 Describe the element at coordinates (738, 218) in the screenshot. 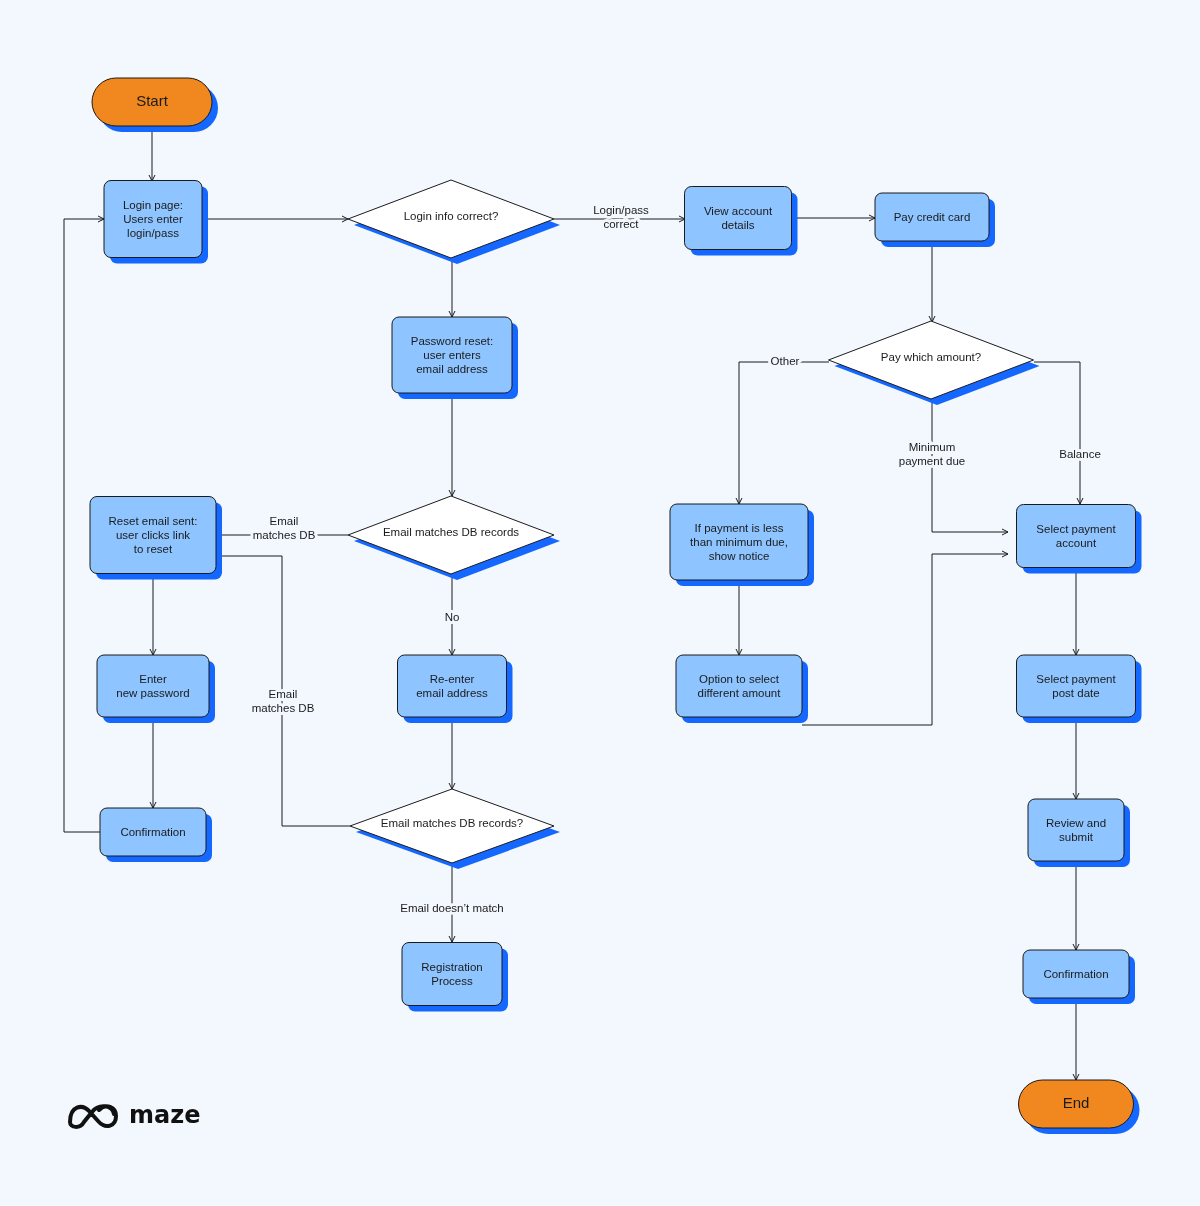

I see `node-label: View account details` at that location.